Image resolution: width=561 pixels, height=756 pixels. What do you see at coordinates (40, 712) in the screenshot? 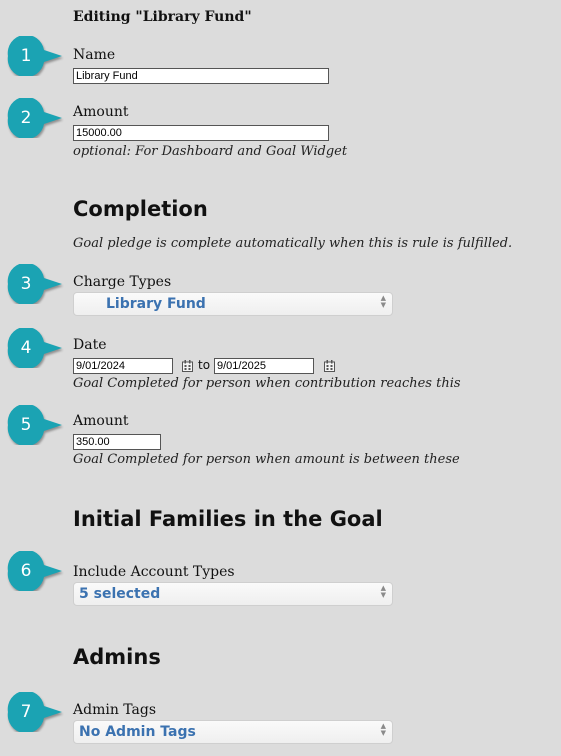
I see `step-marker-7: 7` at bounding box center [40, 712].